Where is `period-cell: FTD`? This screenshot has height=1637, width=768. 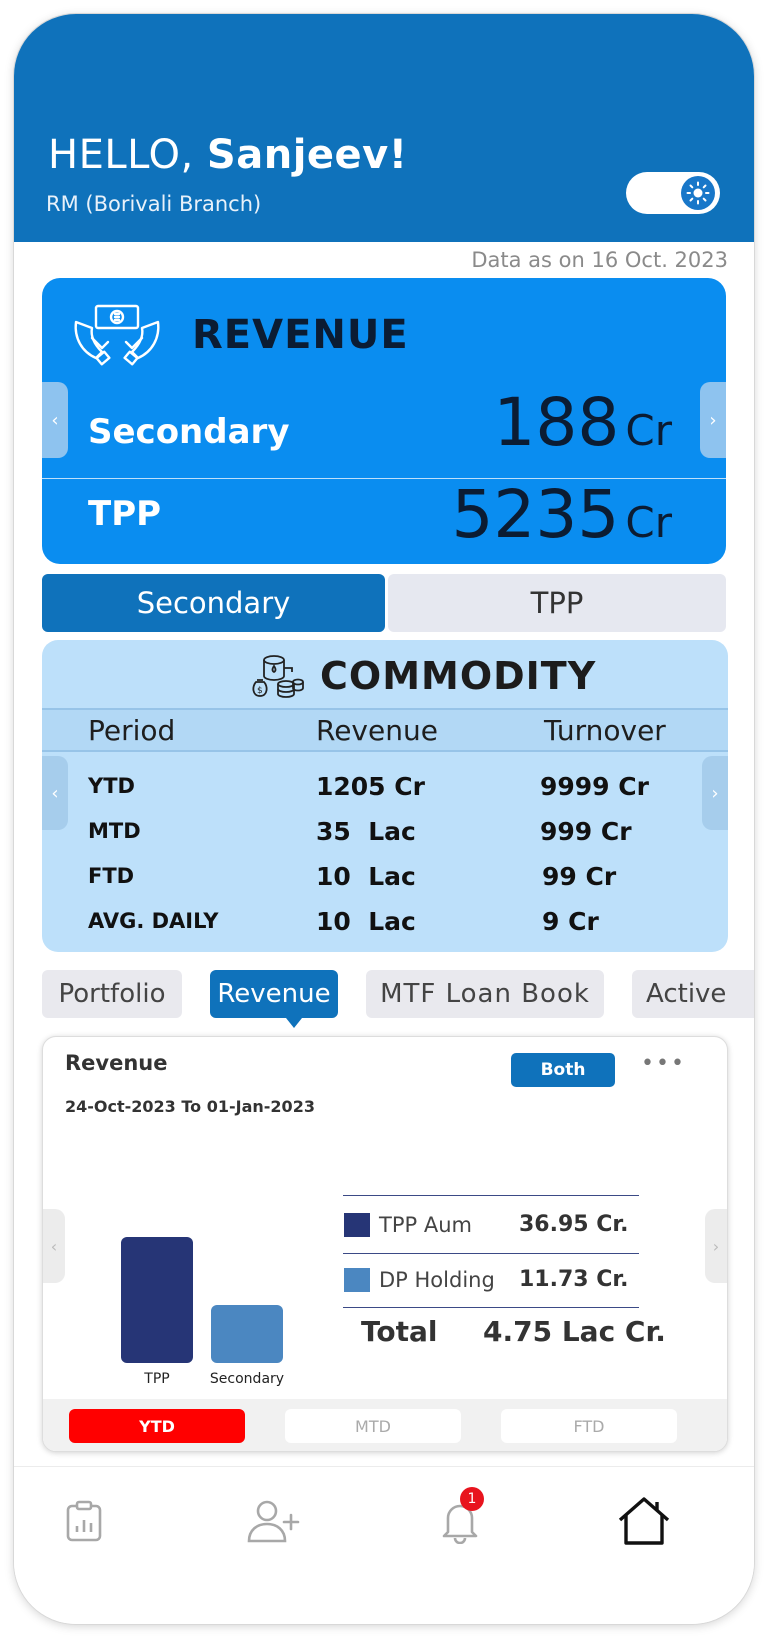
period-cell: FTD is located at coordinates (111, 876).